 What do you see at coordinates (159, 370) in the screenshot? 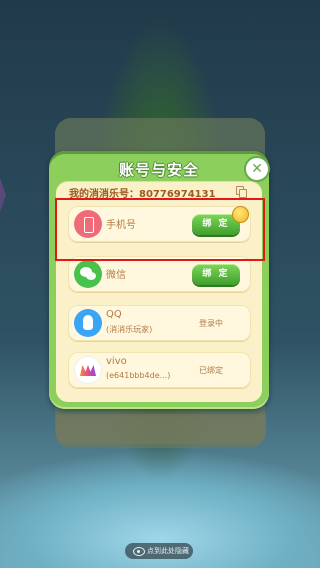
I see `vivo-row: vivo (e641bbb4de...) 已绑定` at bounding box center [159, 370].